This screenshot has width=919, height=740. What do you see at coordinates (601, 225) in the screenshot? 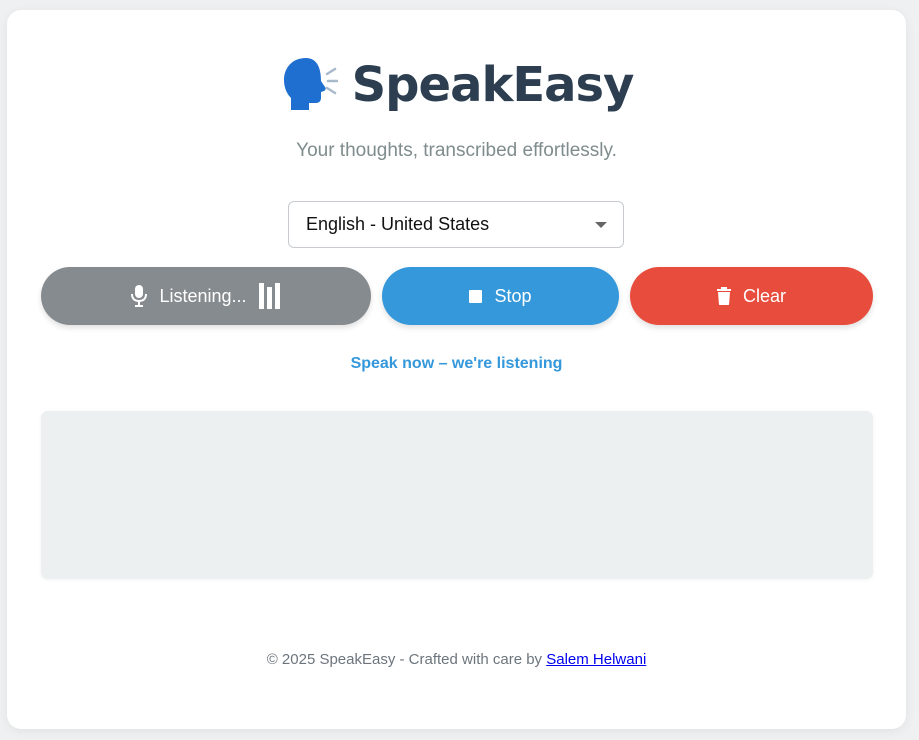
I see `chevron-down-icon` at bounding box center [601, 225].